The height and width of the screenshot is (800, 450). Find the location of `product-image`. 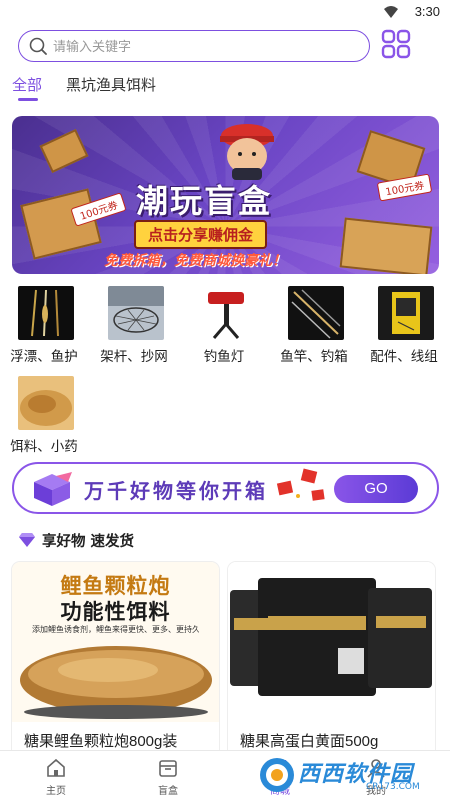

product-image is located at coordinates (331, 642).